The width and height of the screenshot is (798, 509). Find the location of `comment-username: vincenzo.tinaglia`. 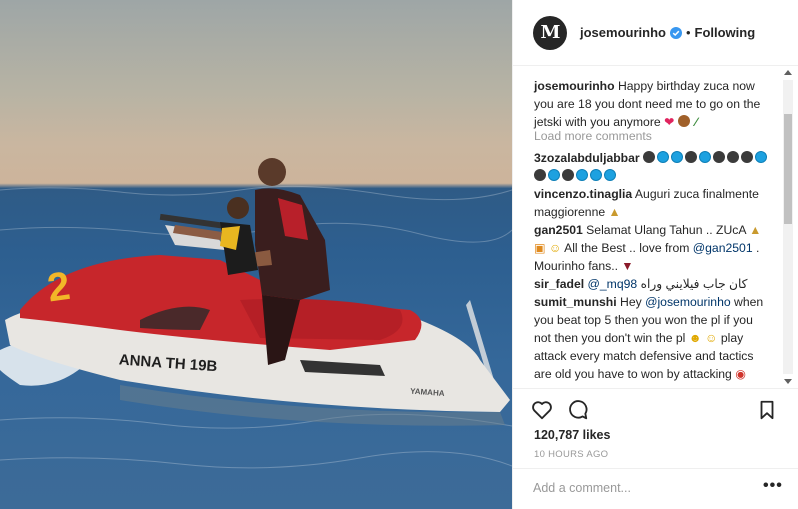

comment-username: vincenzo.tinaglia is located at coordinates (583, 194).